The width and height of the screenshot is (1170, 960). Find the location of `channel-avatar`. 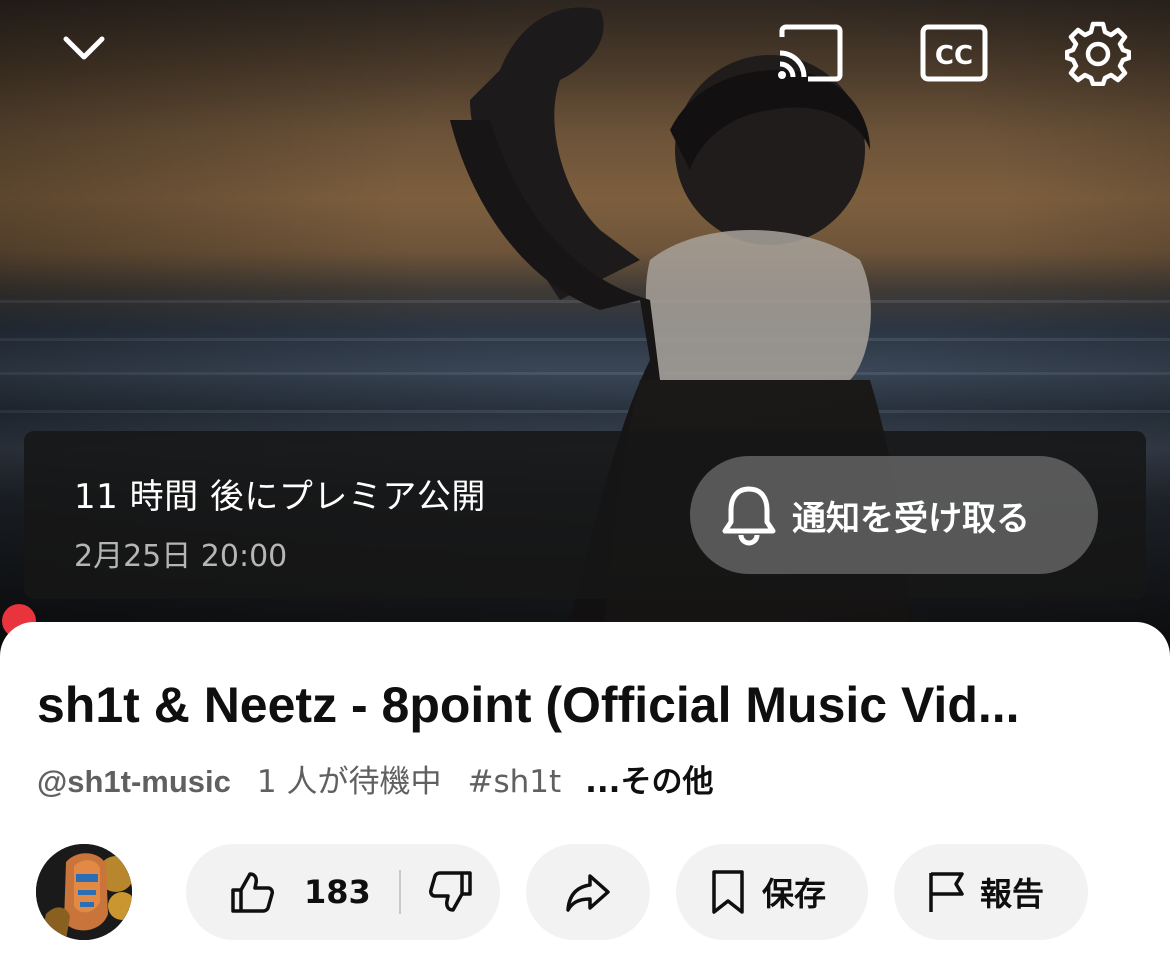

channel-avatar is located at coordinates (84, 892).